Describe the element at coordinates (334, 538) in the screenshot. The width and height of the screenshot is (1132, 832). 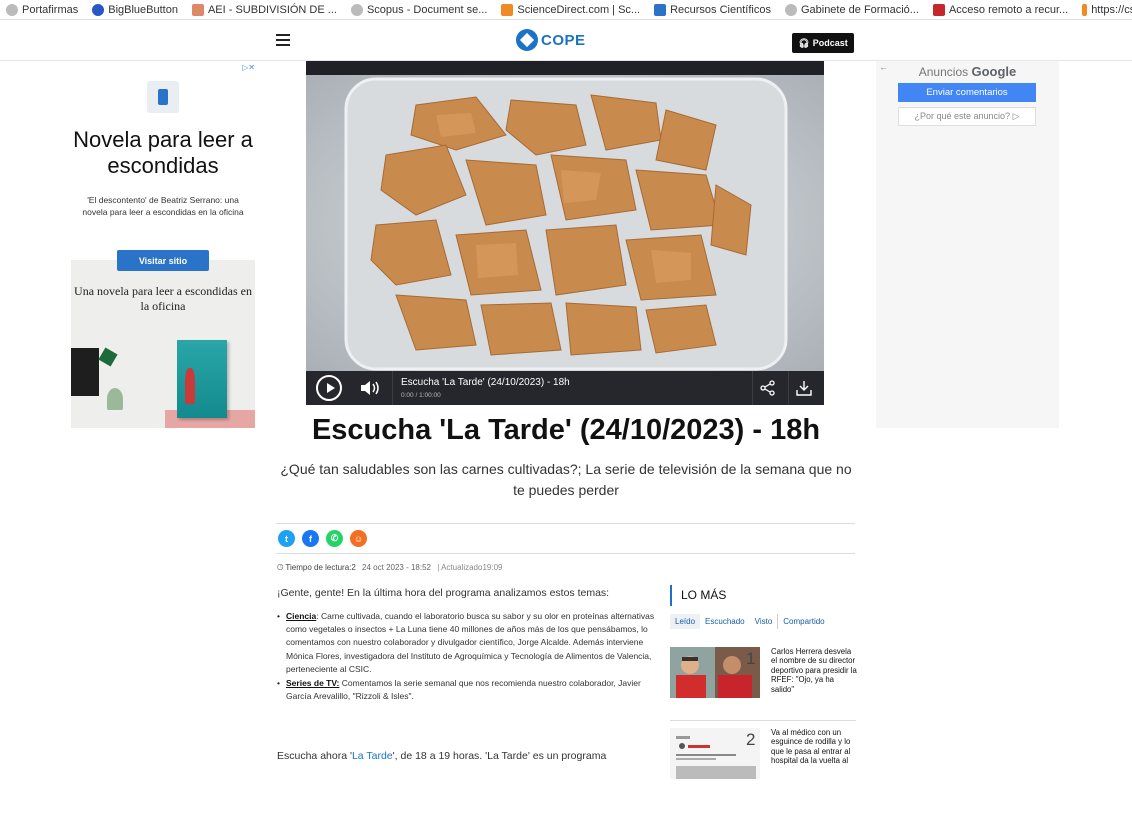
I see `whatsapp-icon: ✆` at that location.